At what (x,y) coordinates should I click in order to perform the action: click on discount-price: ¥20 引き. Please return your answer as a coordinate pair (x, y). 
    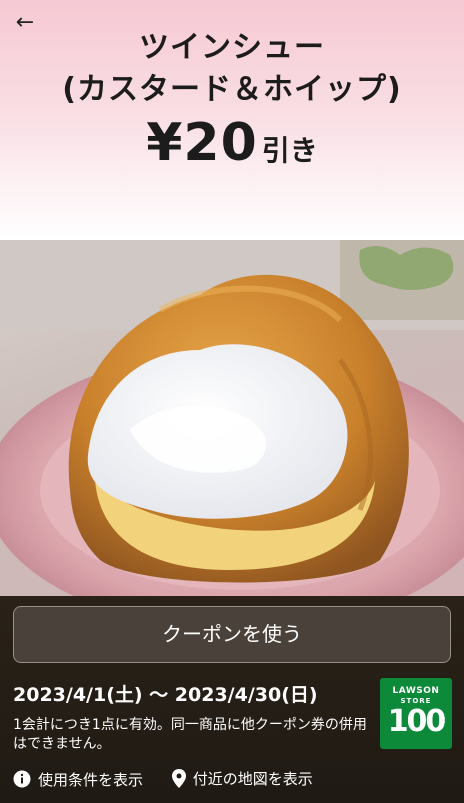
    Looking at the image, I should click on (232, 143).